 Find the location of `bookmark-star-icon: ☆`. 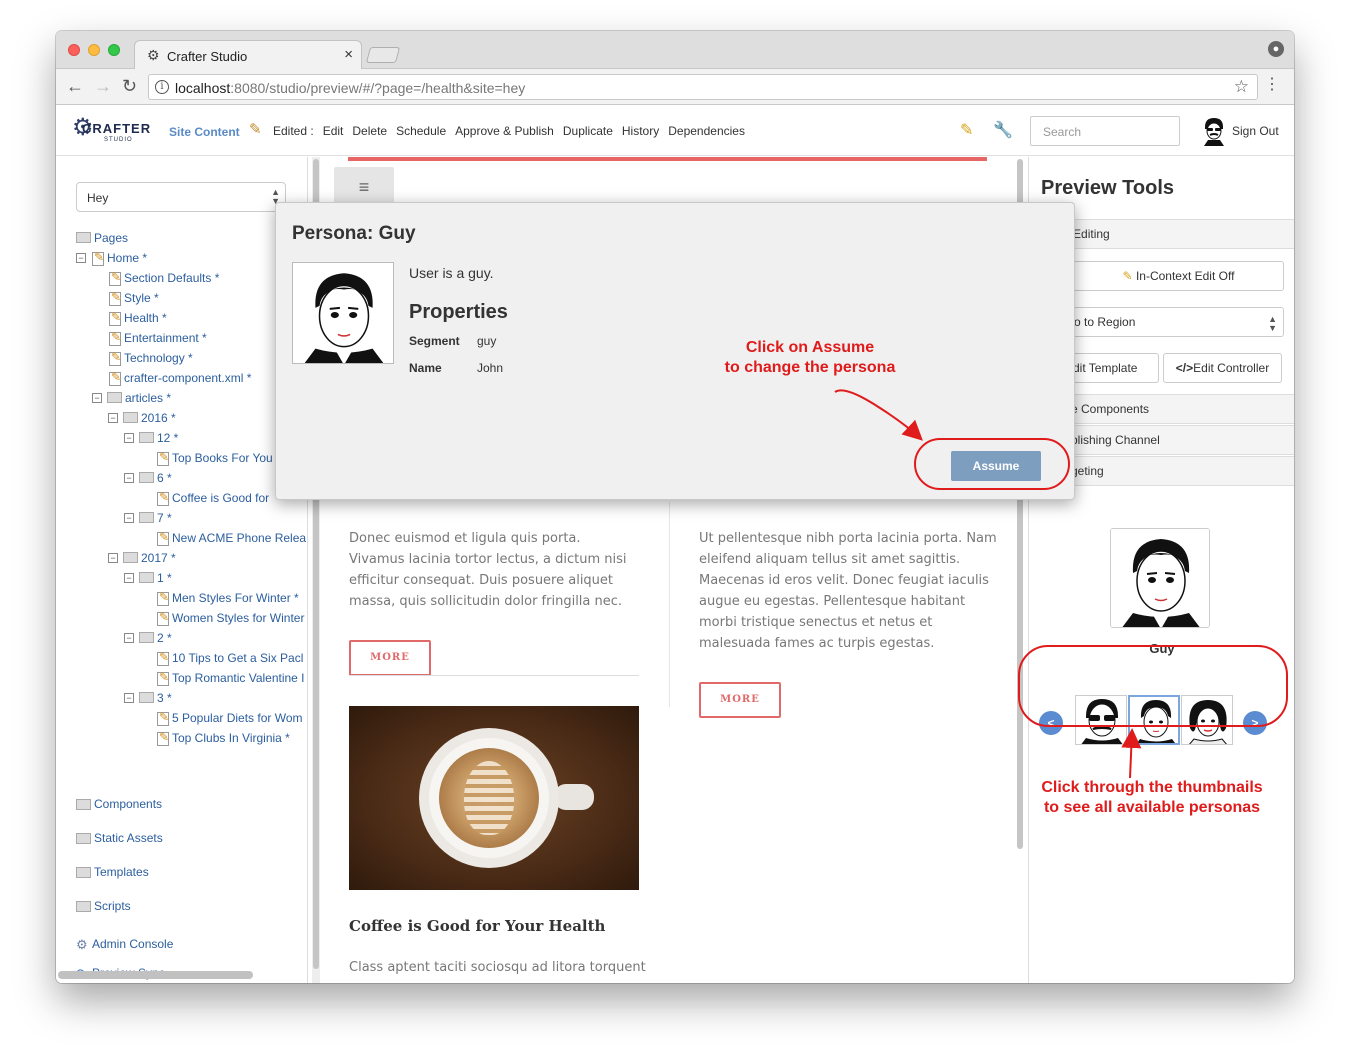

bookmark-star-icon: ☆ is located at coordinates (1241, 87).